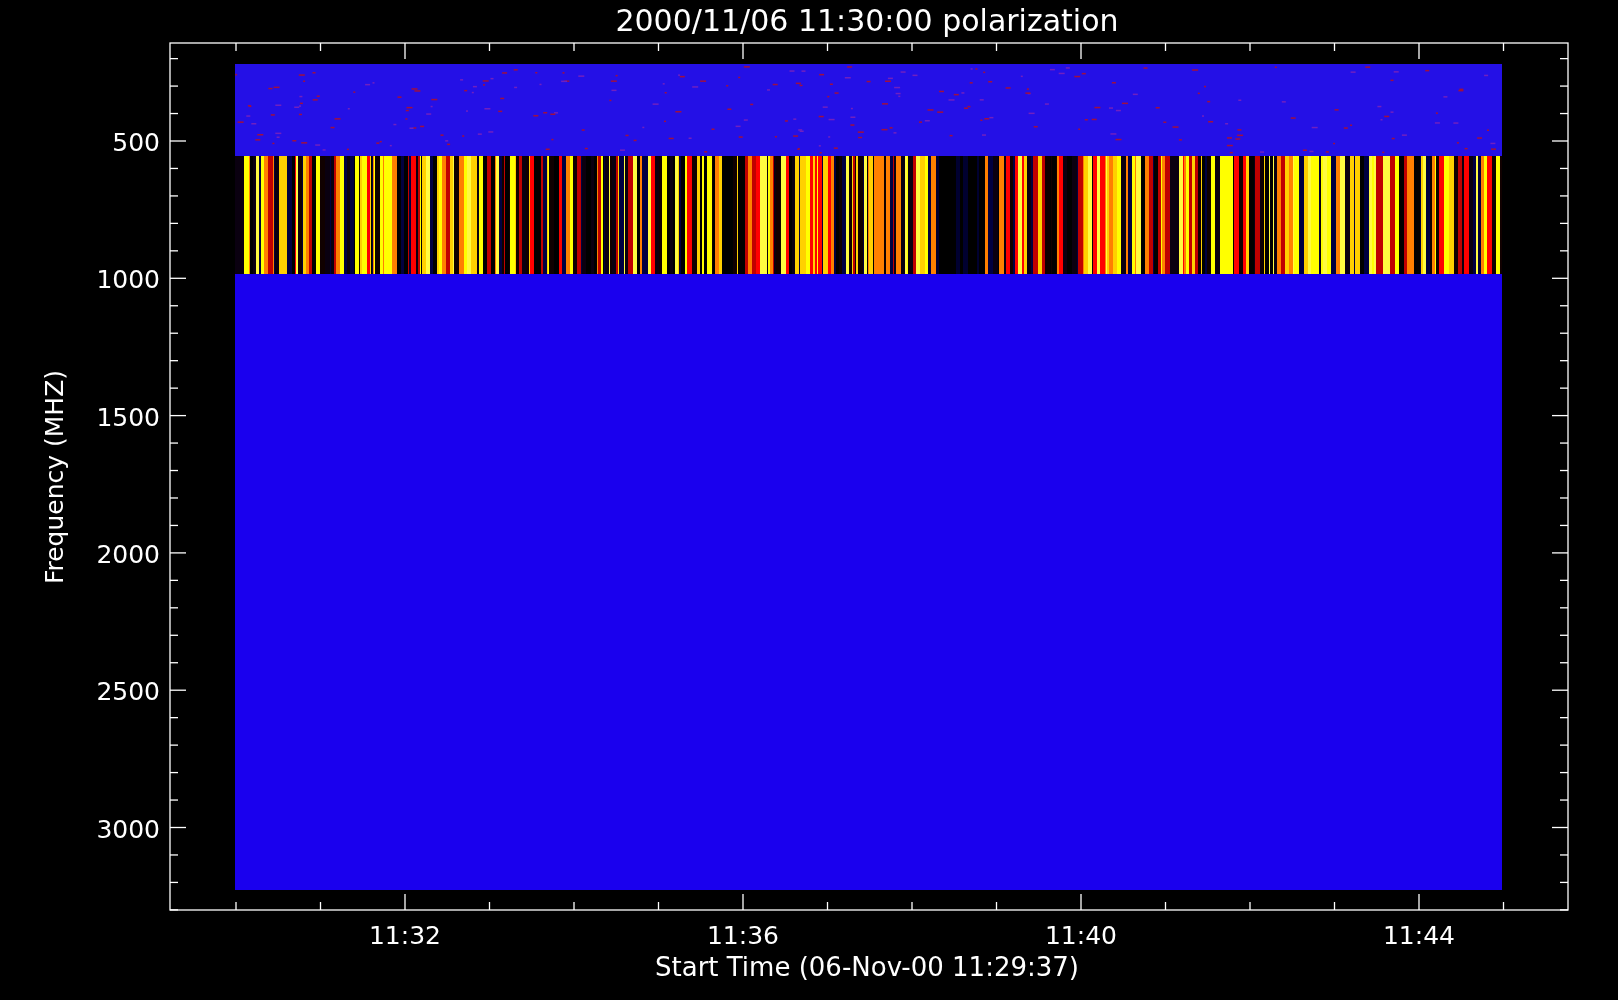  Describe the element at coordinates (128, 829) in the screenshot. I see `y-tick-label: 3000` at that location.